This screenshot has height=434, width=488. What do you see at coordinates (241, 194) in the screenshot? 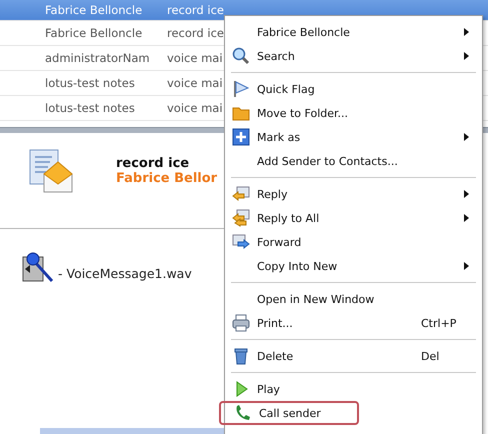
I see `reply-icon` at bounding box center [241, 194].